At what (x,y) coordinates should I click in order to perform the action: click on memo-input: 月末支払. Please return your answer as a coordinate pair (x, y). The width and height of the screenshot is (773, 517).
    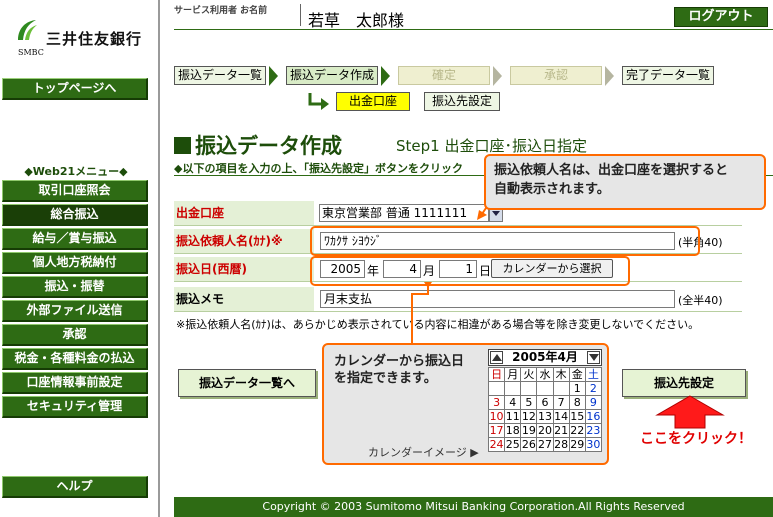
    Looking at the image, I should click on (497, 299).